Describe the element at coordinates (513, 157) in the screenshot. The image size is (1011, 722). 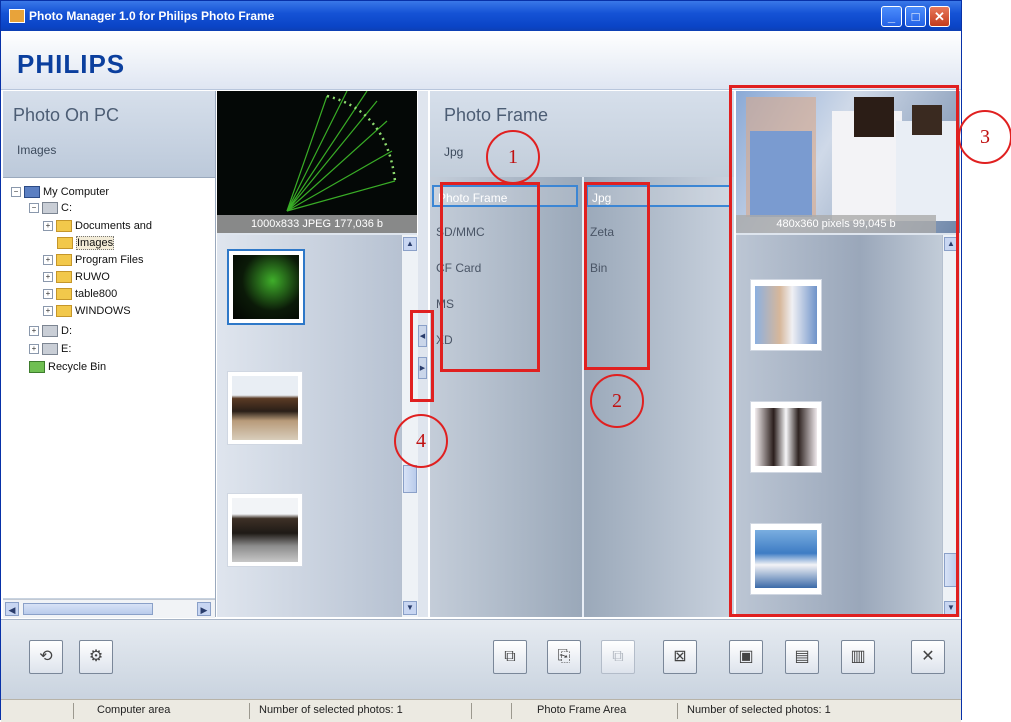
I see `callout-number-1: 1` at that location.